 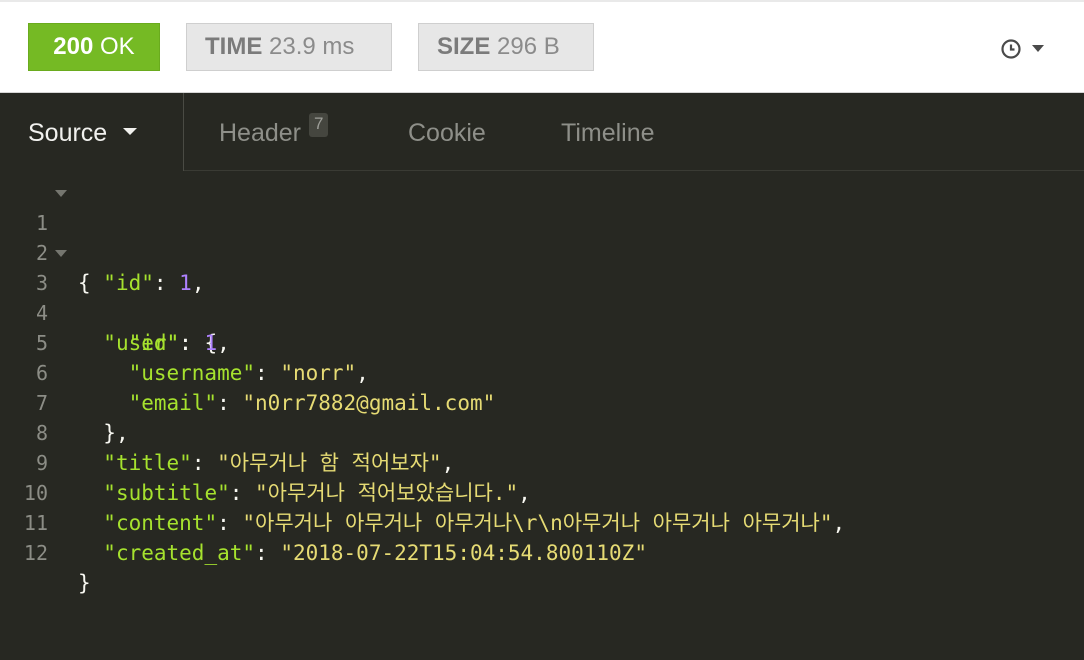 What do you see at coordinates (234, 46) in the screenshot?
I see `time-label: TIME` at bounding box center [234, 46].